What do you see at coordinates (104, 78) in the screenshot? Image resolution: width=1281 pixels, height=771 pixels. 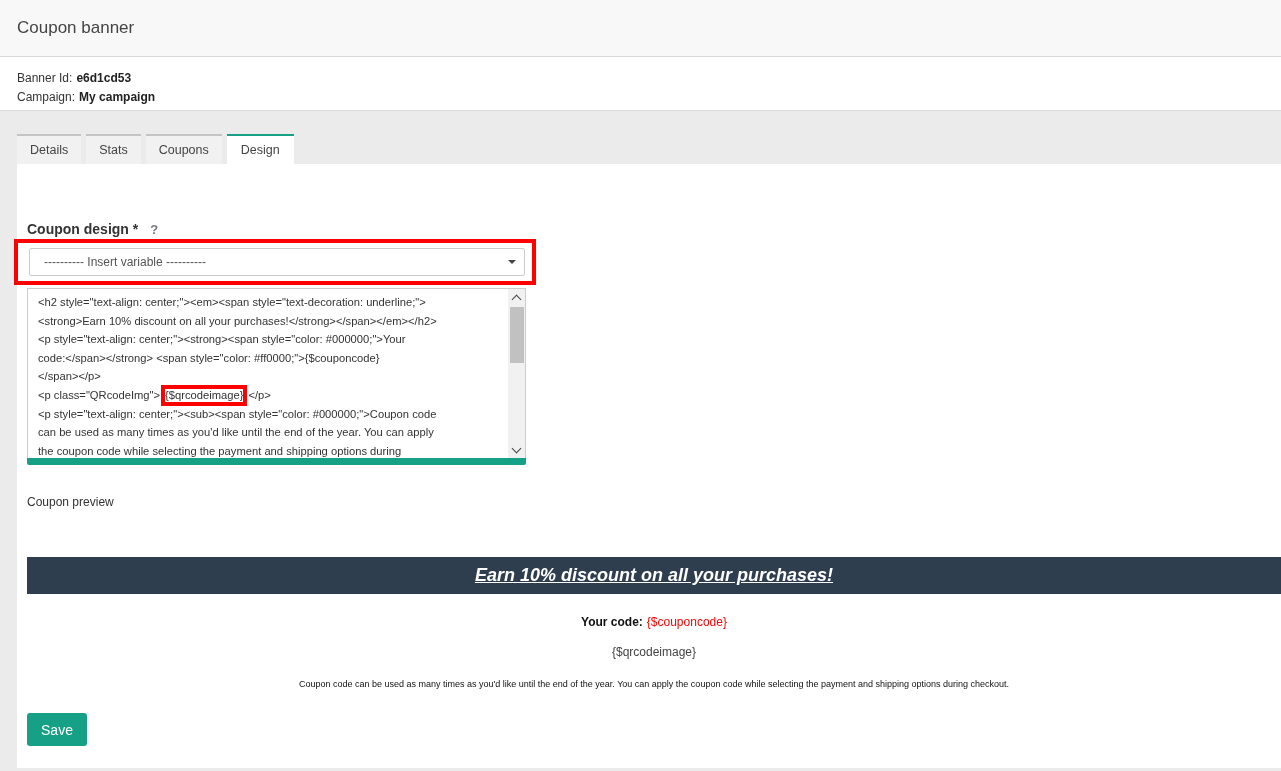 I see `info-value: e6d1cd53` at bounding box center [104, 78].